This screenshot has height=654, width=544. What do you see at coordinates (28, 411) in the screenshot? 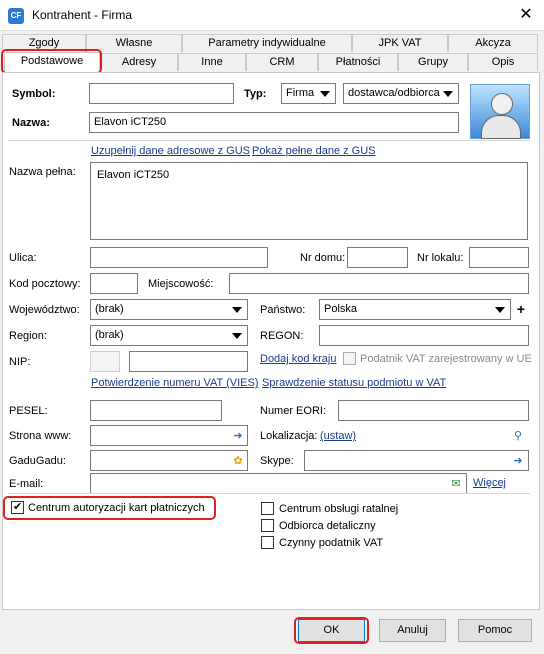
I see `pesel-label: PESEL:` at bounding box center [28, 411].